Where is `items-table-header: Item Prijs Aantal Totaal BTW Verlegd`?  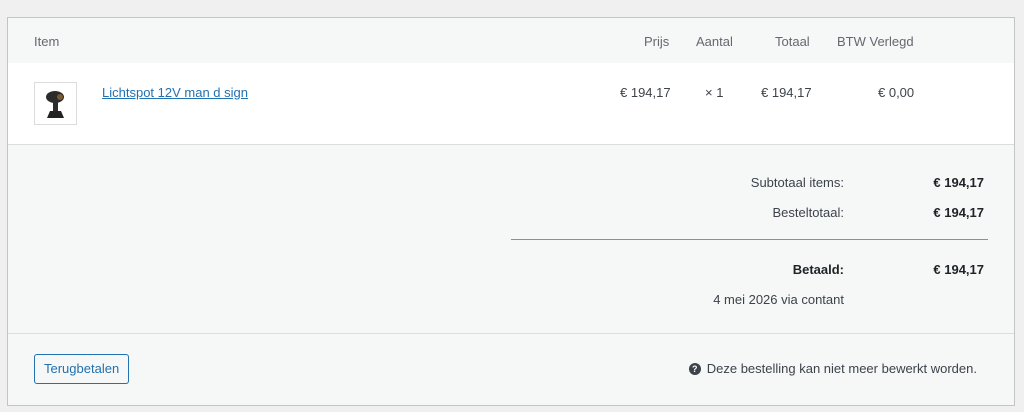
items-table-header: Item Prijs Aantal Totaal BTW Verlegd is located at coordinates (511, 40).